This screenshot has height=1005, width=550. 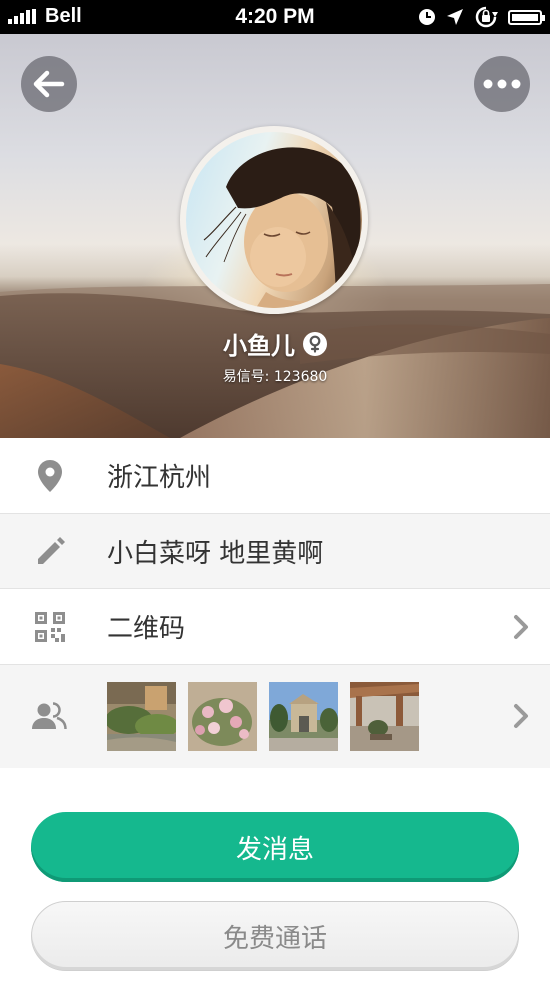 I want to click on signature-text: 小白菜呀 地里黄啊, so click(x=215, y=553).